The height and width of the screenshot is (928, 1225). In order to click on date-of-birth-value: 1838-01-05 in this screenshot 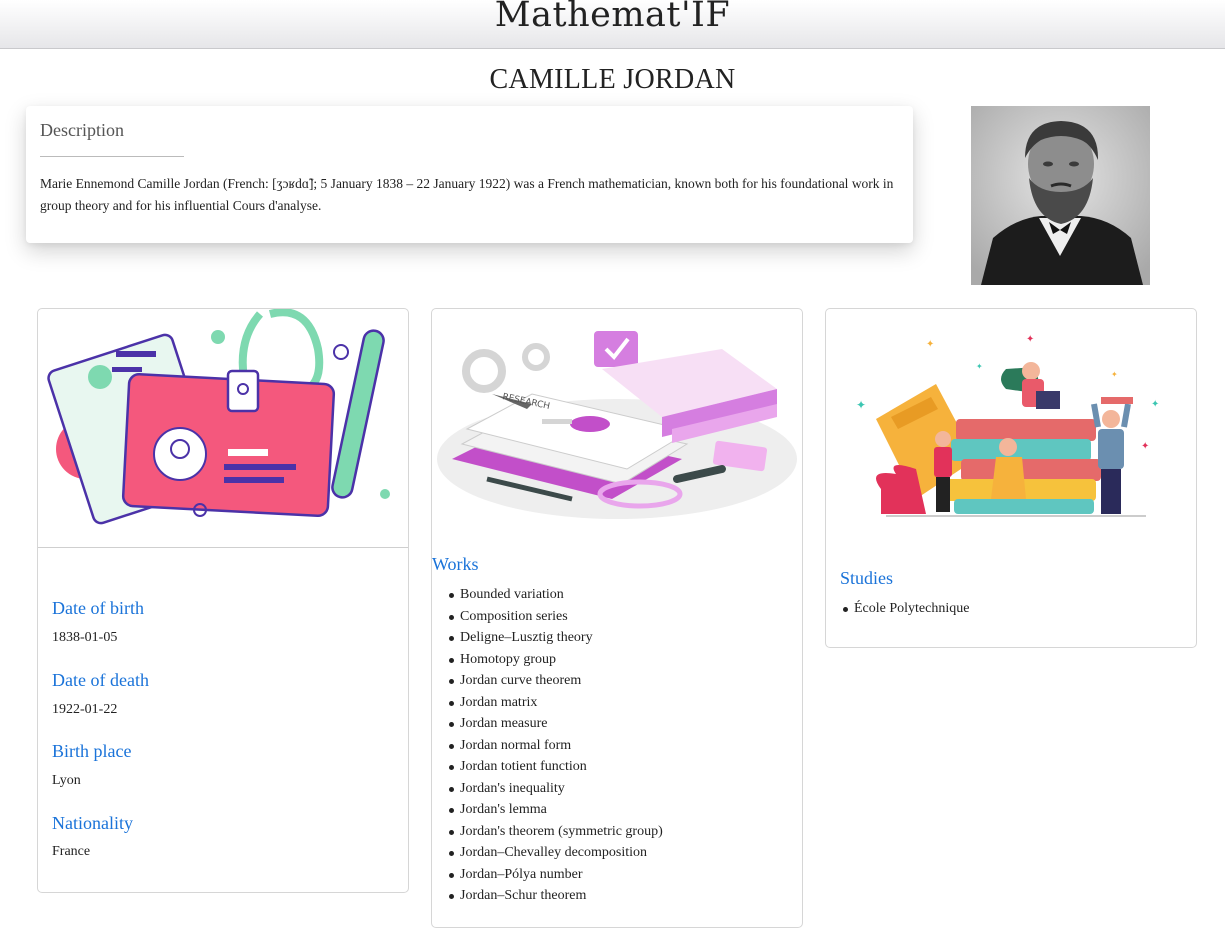, I will do `click(85, 637)`.